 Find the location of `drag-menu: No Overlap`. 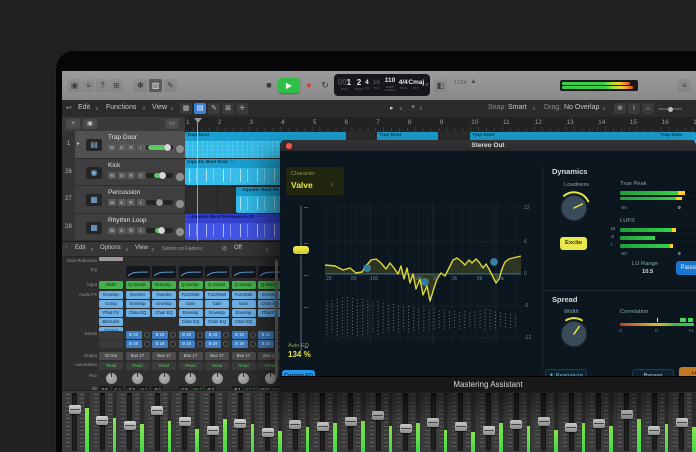

drag-menu: No Overlap is located at coordinates (581, 107).